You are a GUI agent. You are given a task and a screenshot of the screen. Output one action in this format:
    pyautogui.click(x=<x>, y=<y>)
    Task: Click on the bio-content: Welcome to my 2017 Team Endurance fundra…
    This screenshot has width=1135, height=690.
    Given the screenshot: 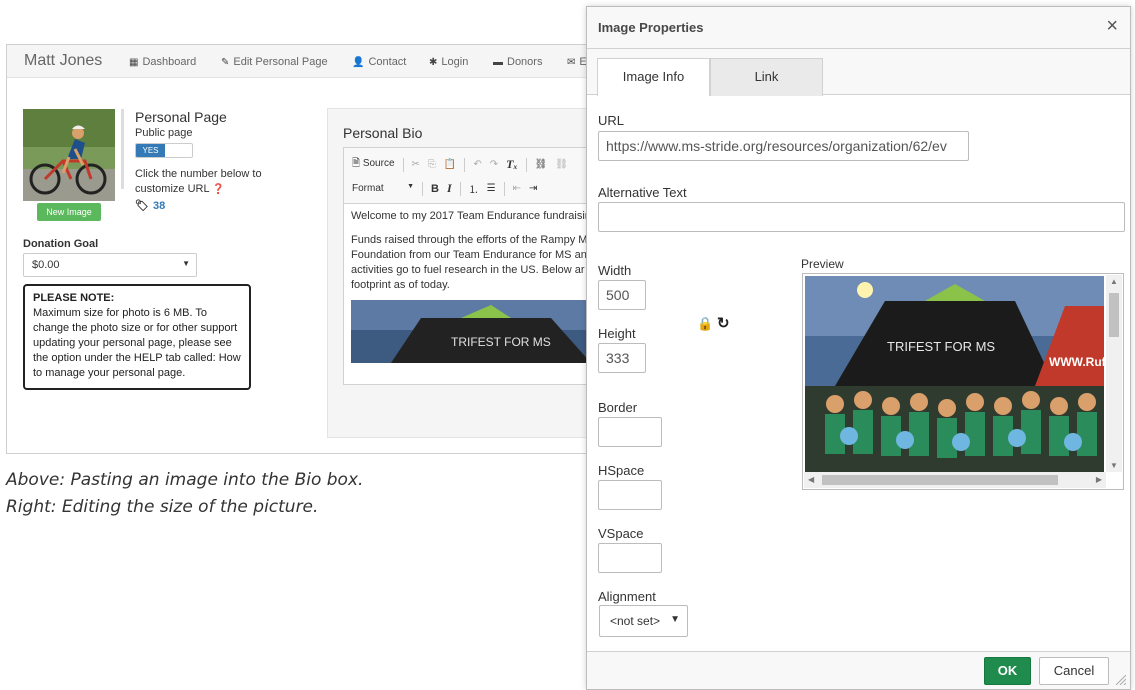 What is the action you would take?
    pyautogui.click(x=478, y=251)
    